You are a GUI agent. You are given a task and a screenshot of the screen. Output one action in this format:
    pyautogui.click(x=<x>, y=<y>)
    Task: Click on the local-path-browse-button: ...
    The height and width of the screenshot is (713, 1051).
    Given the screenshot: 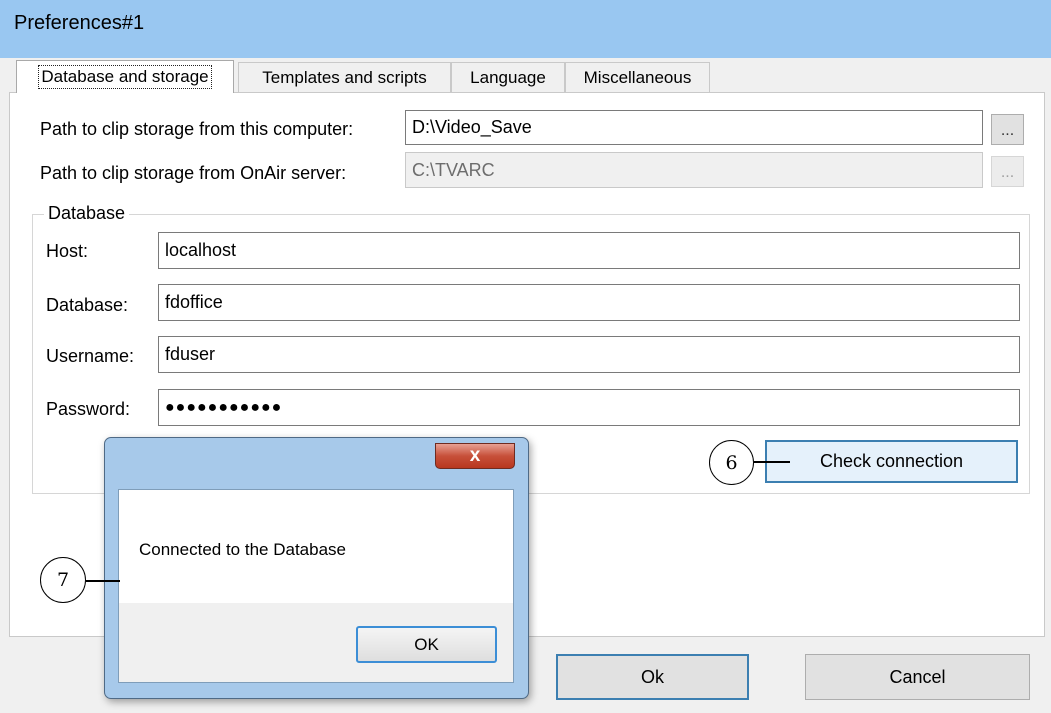 What is the action you would take?
    pyautogui.click(x=1007, y=129)
    